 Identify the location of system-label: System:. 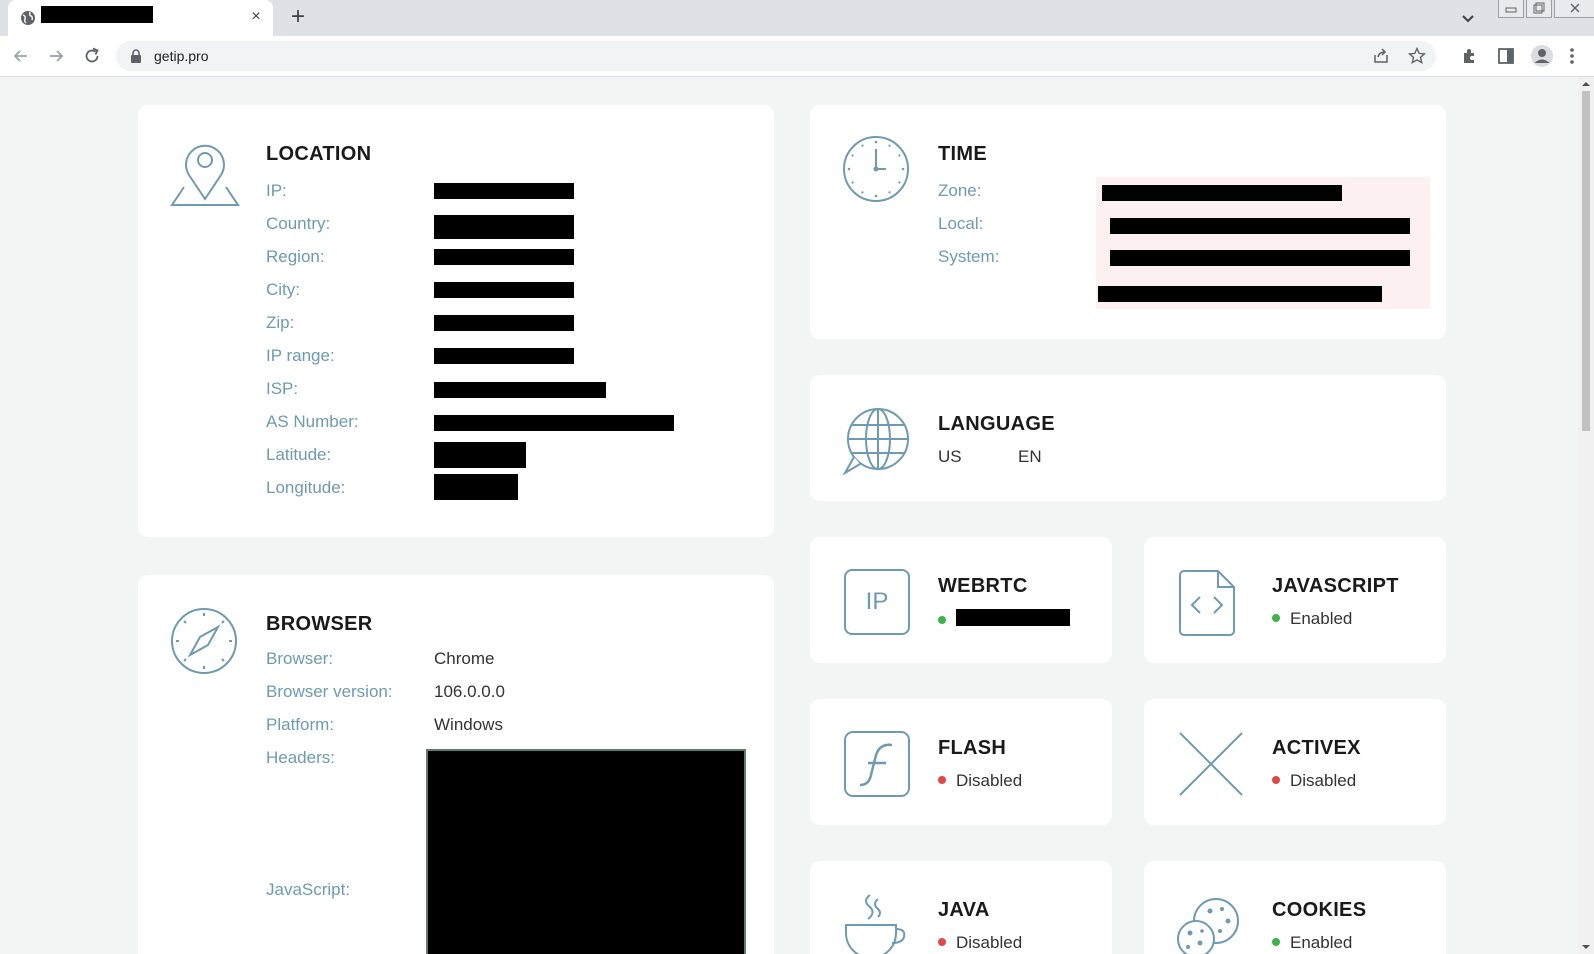
(969, 256).